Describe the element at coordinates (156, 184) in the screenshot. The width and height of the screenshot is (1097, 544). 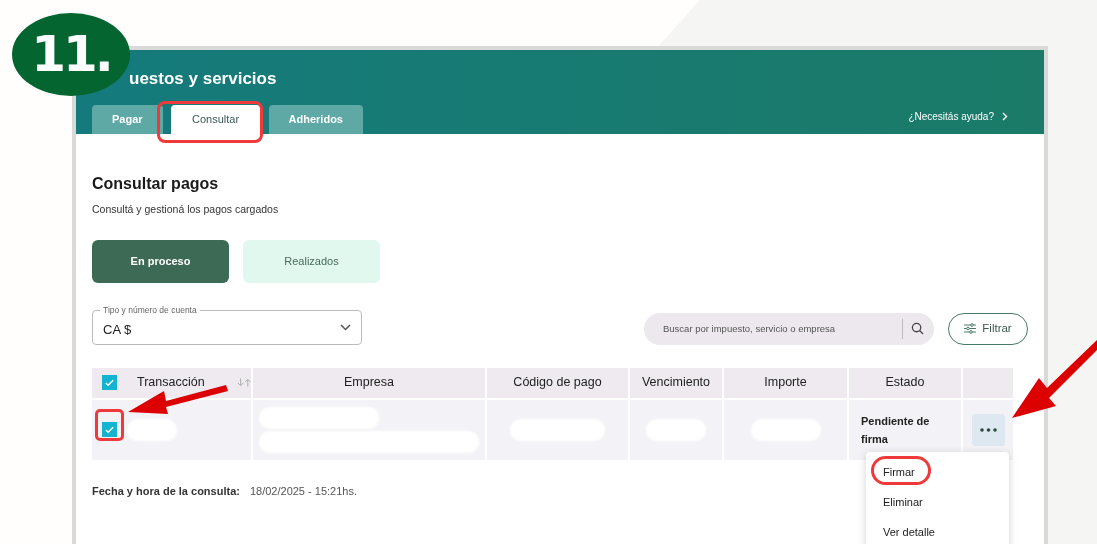
I see `section-title: Consultar pagos` at that location.